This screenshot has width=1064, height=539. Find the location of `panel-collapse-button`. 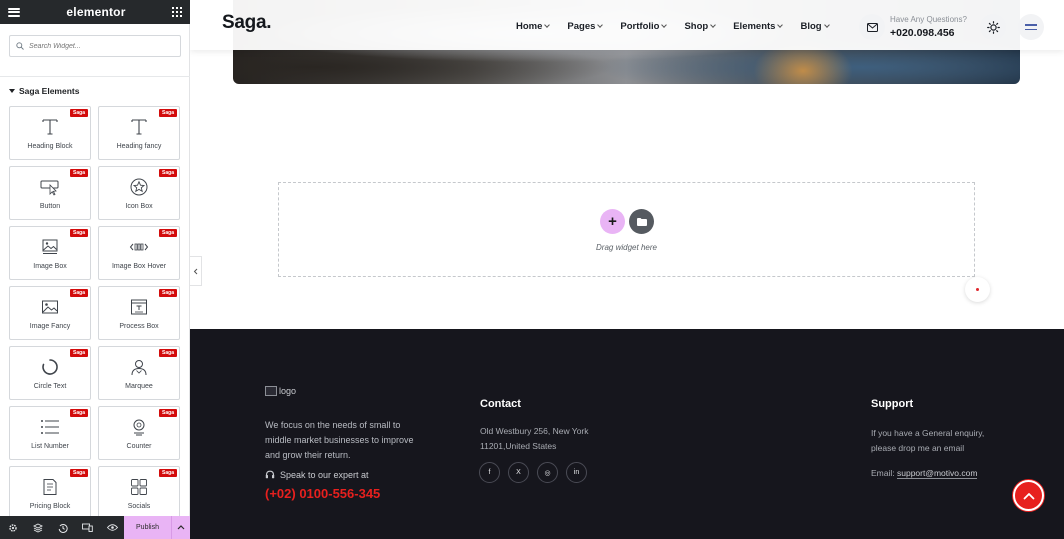

panel-collapse-button is located at coordinates (196, 271).